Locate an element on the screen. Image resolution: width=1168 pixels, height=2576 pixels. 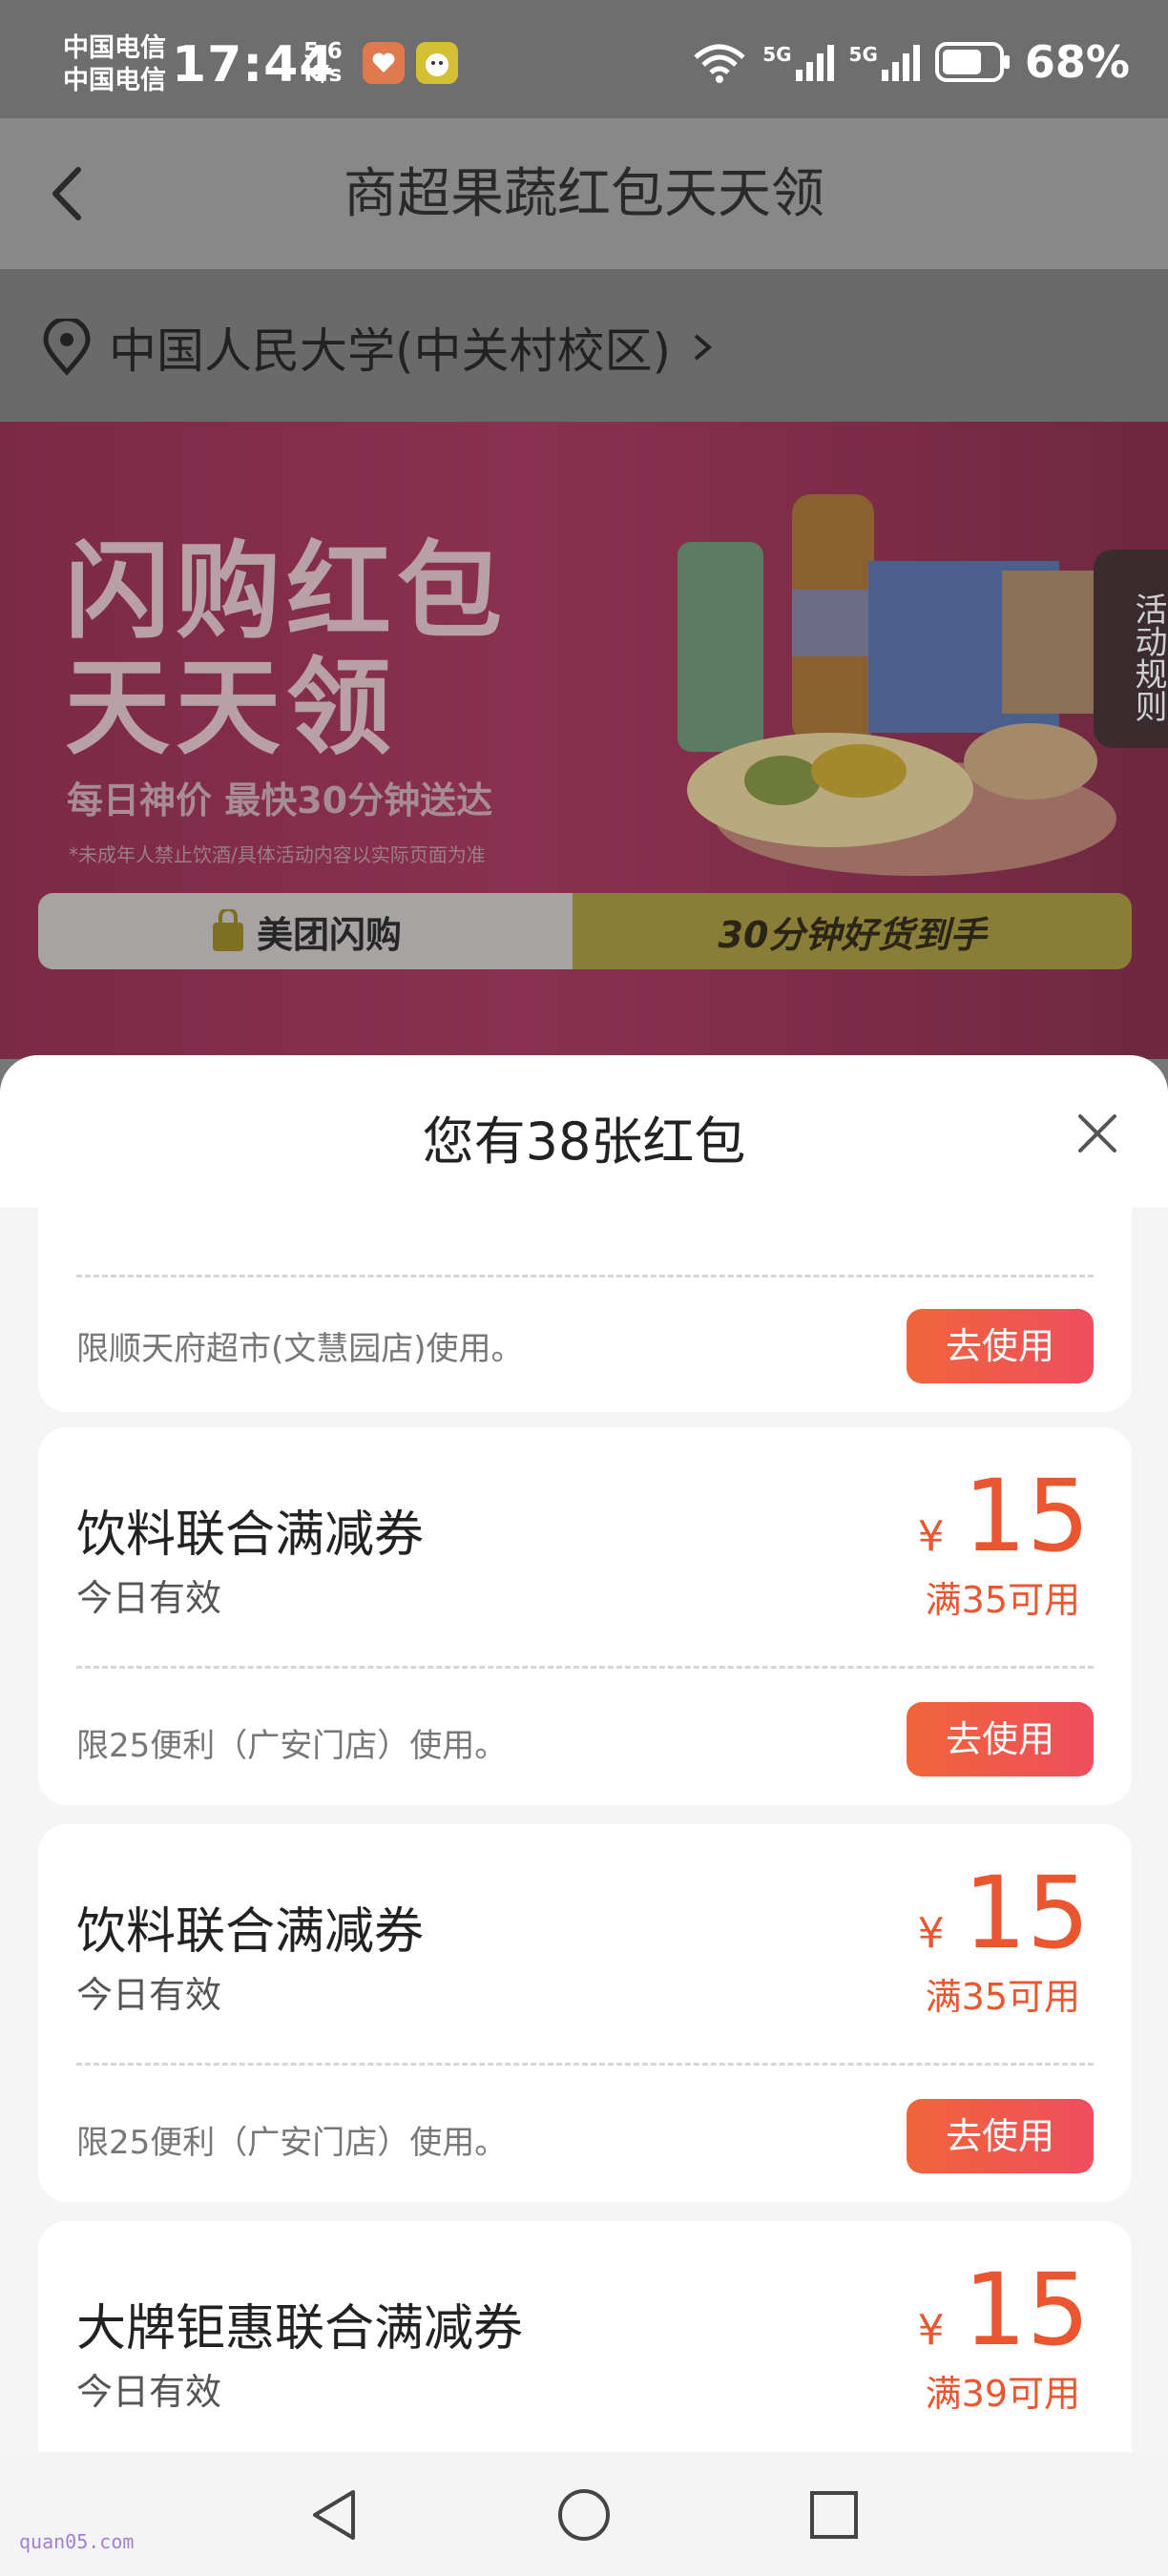
location-bar: 中国人民大学(中关村校区) is located at coordinates (584, 345).